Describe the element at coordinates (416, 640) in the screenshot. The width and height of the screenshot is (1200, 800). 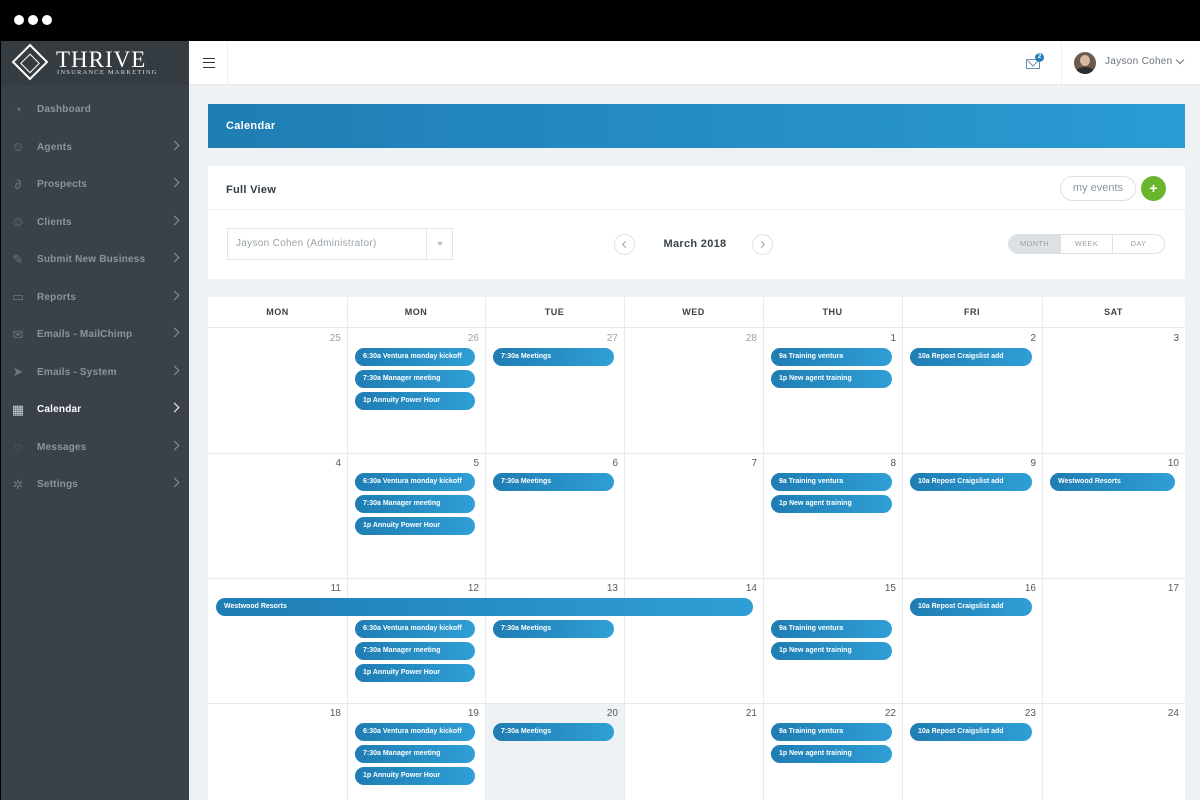
I see `calendar-day-cell: 12` at that location.